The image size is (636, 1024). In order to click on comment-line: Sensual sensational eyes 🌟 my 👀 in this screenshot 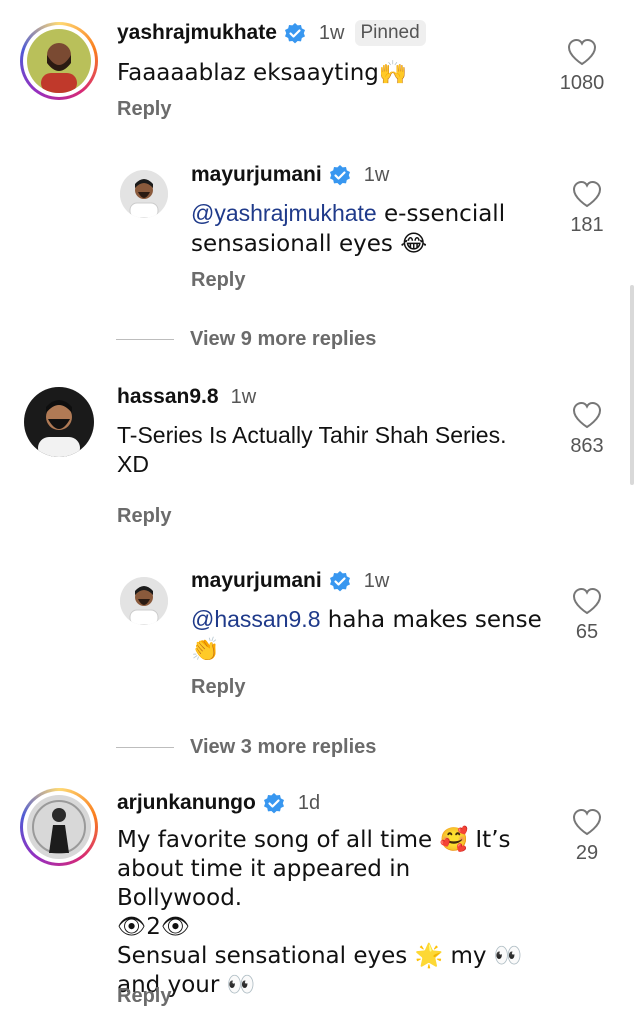, I will do `click(320, 956)`.